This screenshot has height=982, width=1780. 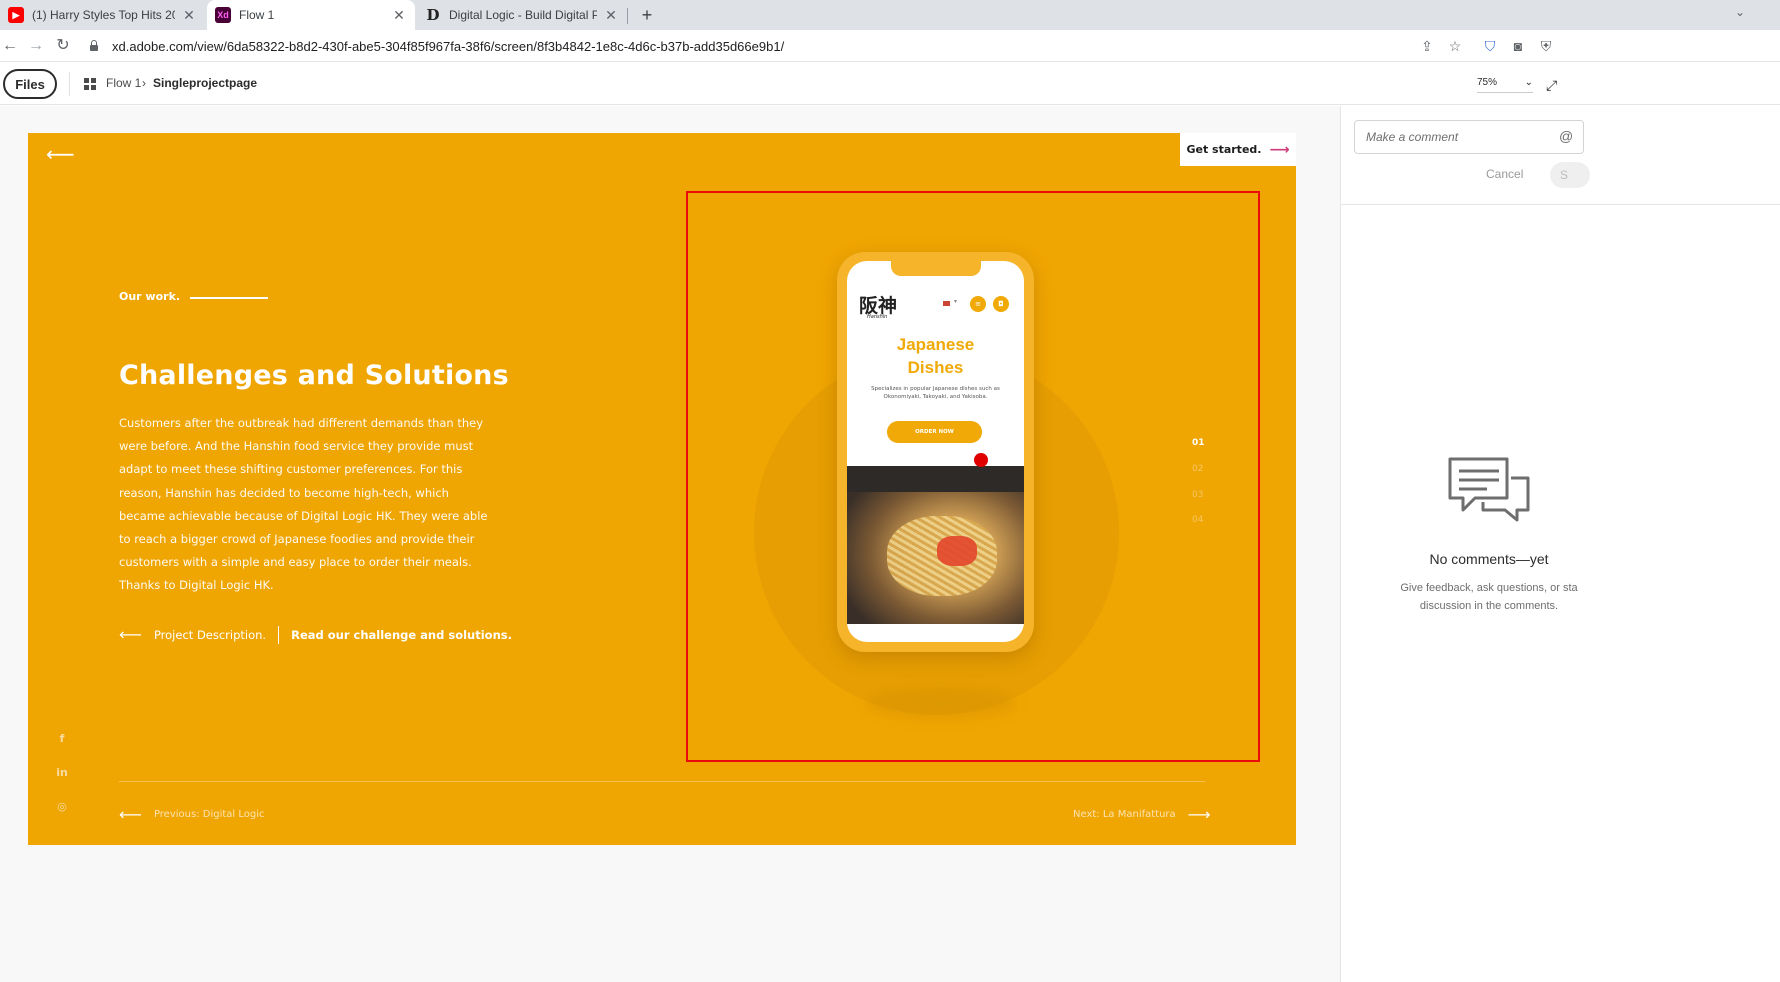 I want to click on reload-icon: ↻, so click(x=63, y=46).